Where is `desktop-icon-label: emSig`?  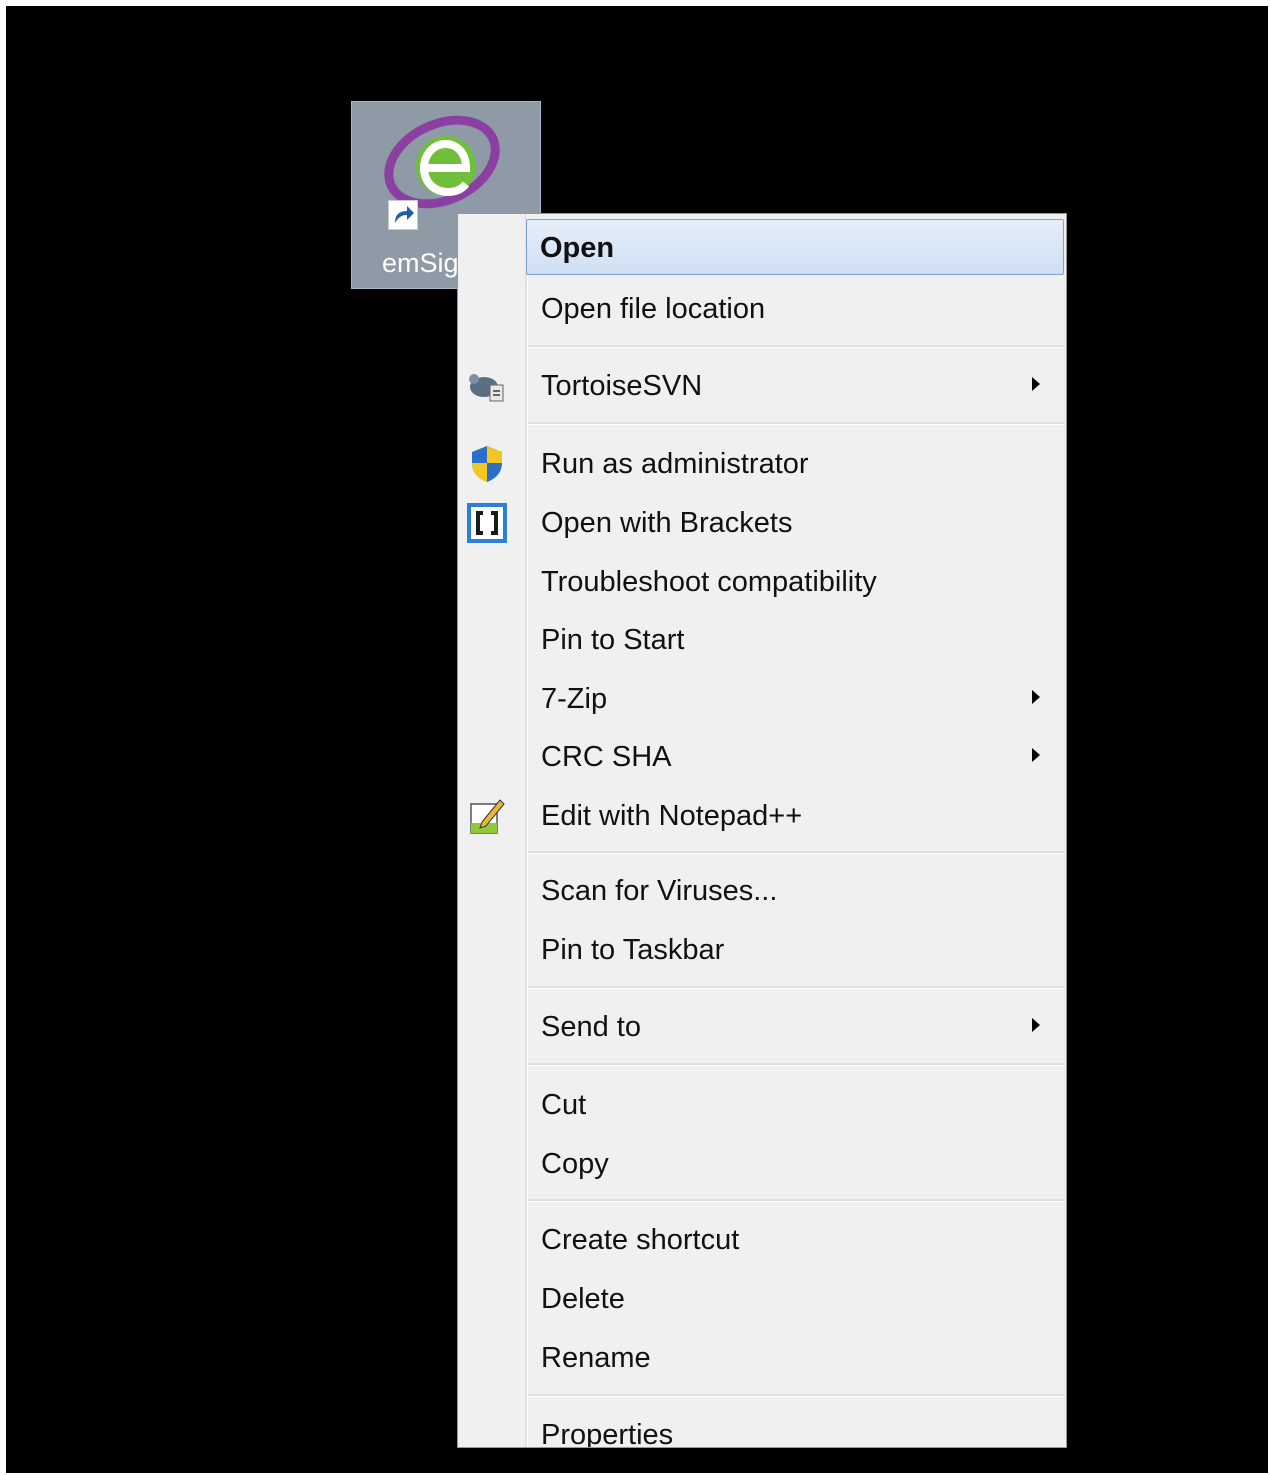
desktop-icon-label: emSig is located at coordinates (420, 263).